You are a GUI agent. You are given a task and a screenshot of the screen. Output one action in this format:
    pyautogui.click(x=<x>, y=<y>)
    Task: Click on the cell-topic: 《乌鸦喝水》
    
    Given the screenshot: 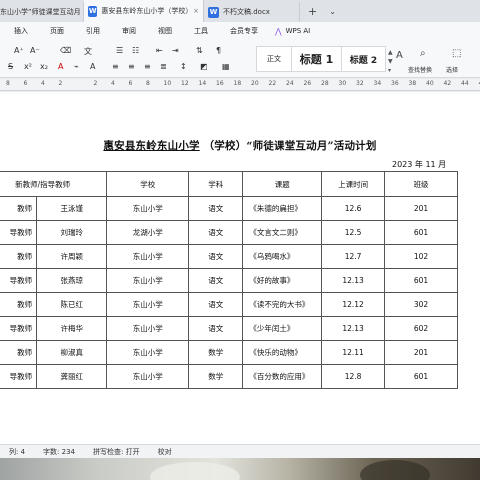 What is the action you would take?
    pyautogui.click(x=282, y=256)
    